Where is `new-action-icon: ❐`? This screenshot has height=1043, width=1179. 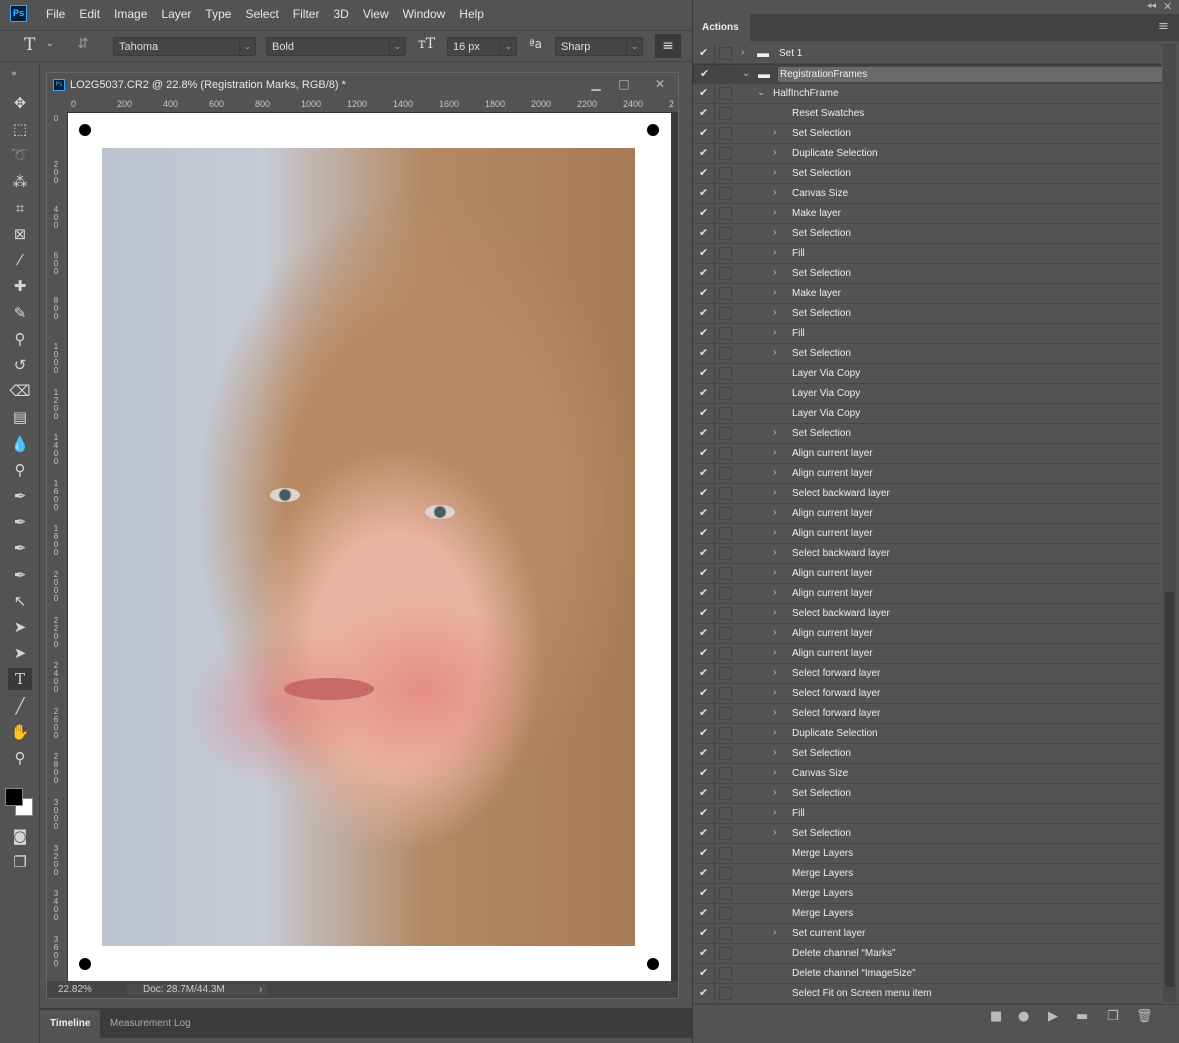
new-action-icon: ❐ is located at coordinates (1113, 1016).